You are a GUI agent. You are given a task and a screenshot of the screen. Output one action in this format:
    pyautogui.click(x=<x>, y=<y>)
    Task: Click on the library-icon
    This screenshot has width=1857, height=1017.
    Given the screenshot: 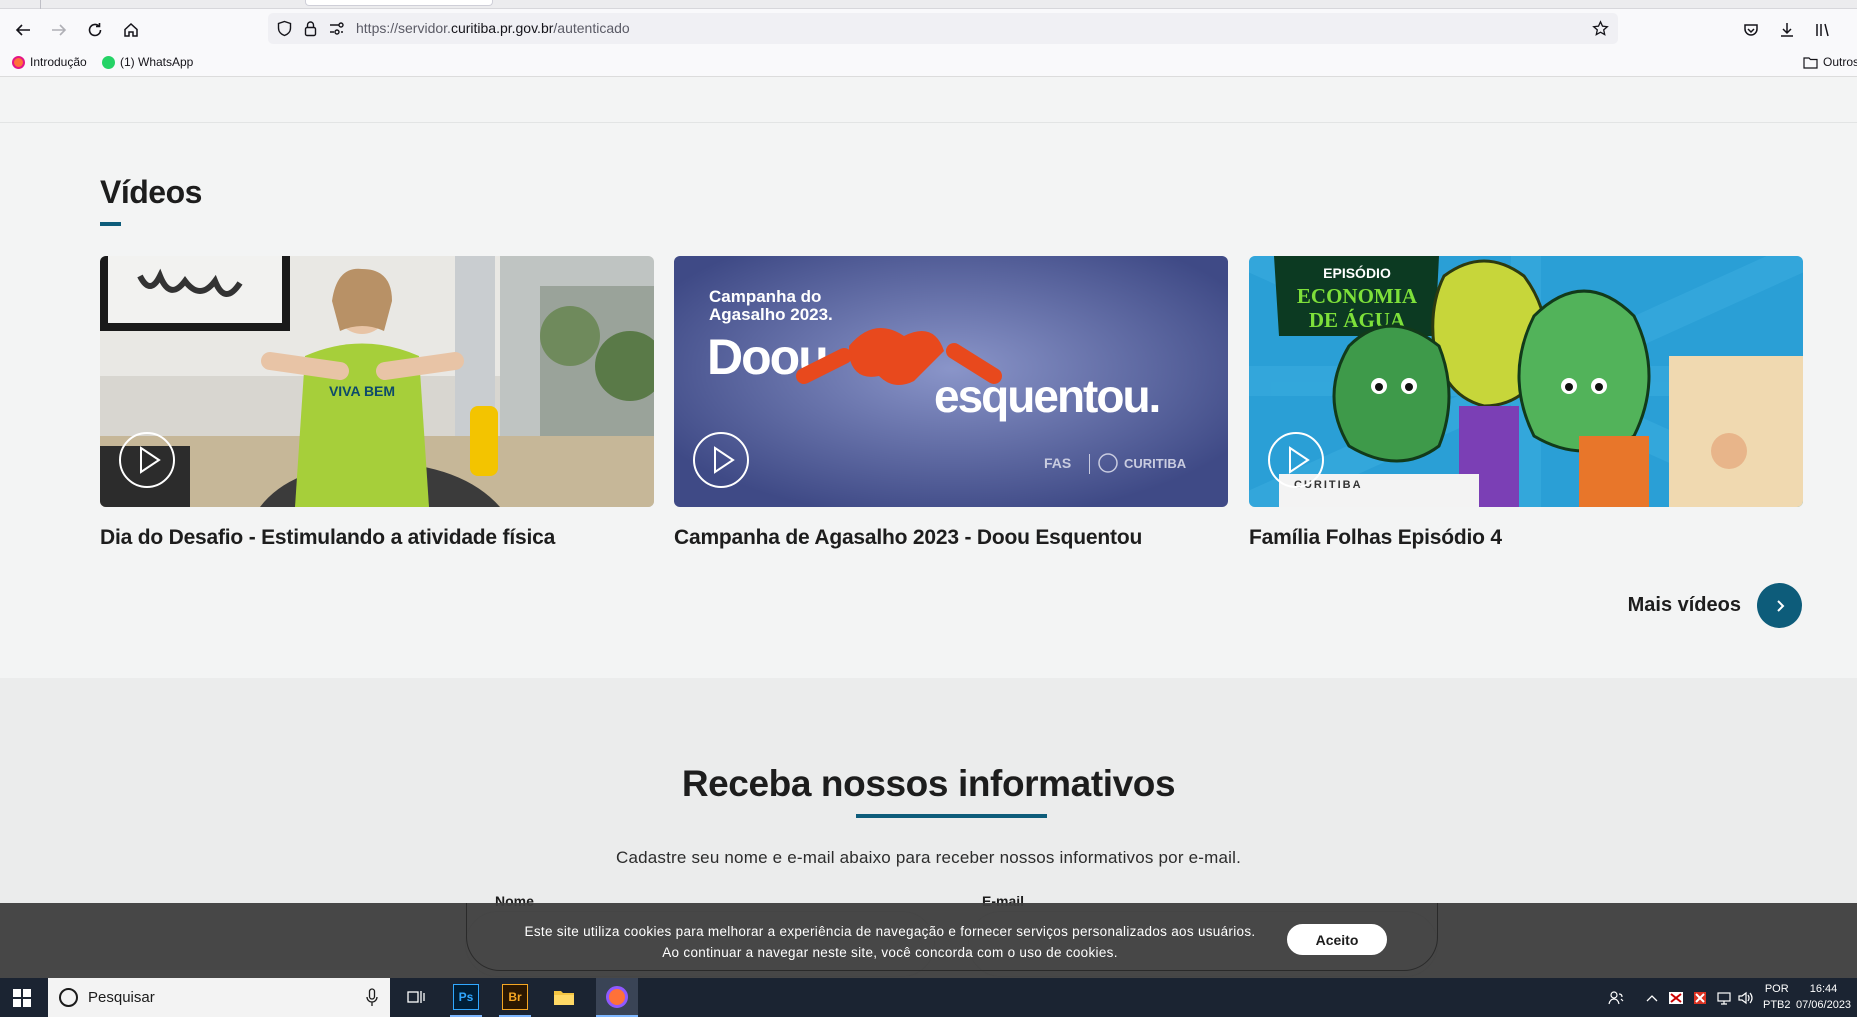 What is the action you would take?
    pyautogui.click(x=1822, y=30)
    